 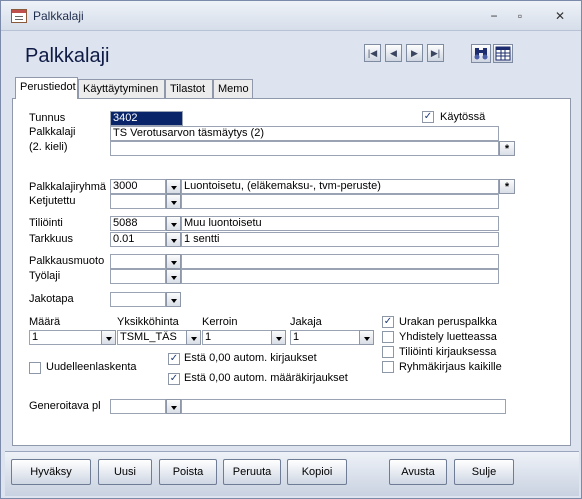 I want to click on palkkalajiryhma-desc: Luontoisetu, (eläkemaksu-, tvm-peruste), so click(x=340, y=186).